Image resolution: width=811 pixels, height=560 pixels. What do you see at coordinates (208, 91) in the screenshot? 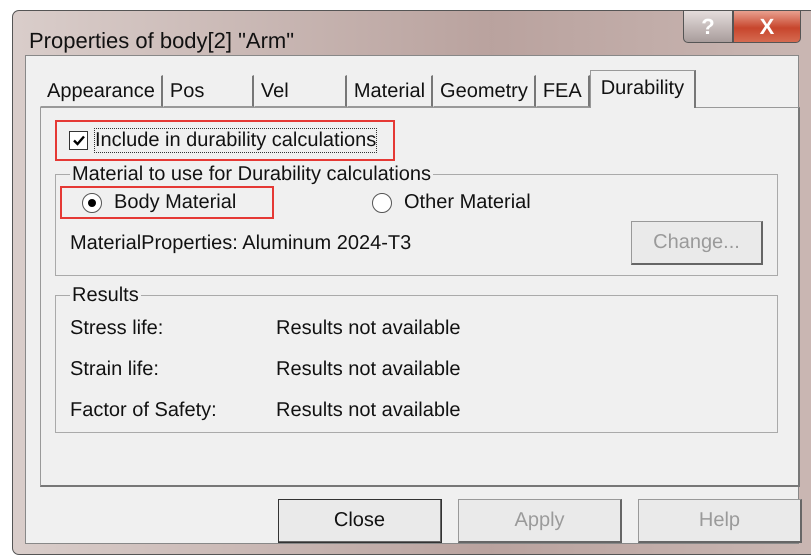
I see `tab: Pos` at bounding box center [208, 91].